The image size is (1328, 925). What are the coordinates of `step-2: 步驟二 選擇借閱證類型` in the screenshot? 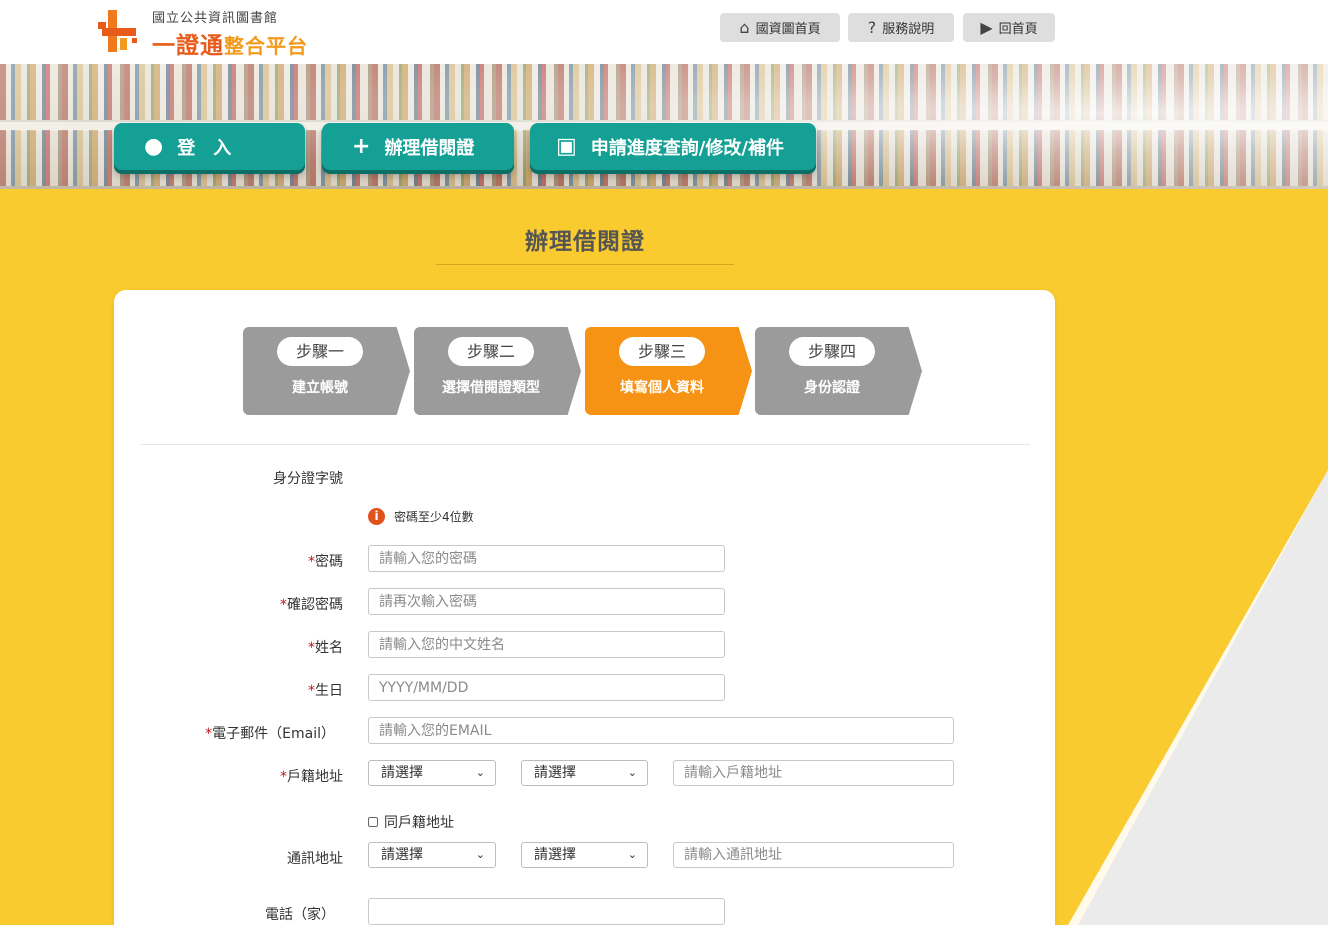 It's located at (497, 371).